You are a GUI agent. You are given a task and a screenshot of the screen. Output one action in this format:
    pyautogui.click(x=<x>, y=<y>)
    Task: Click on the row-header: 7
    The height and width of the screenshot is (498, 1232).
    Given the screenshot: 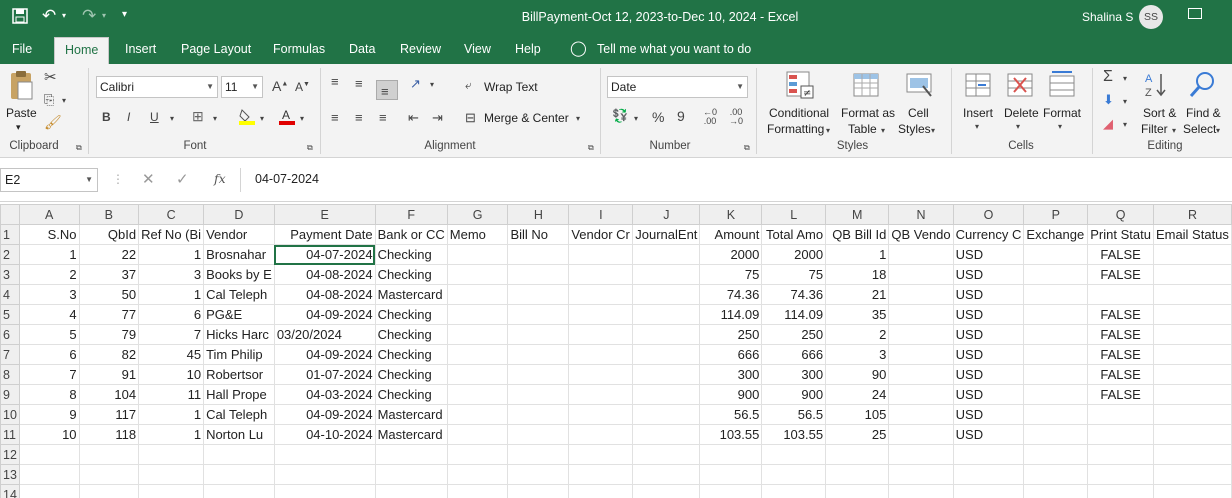 What is the action you would take?
    pyautogui.click(x=10, y=354)
    